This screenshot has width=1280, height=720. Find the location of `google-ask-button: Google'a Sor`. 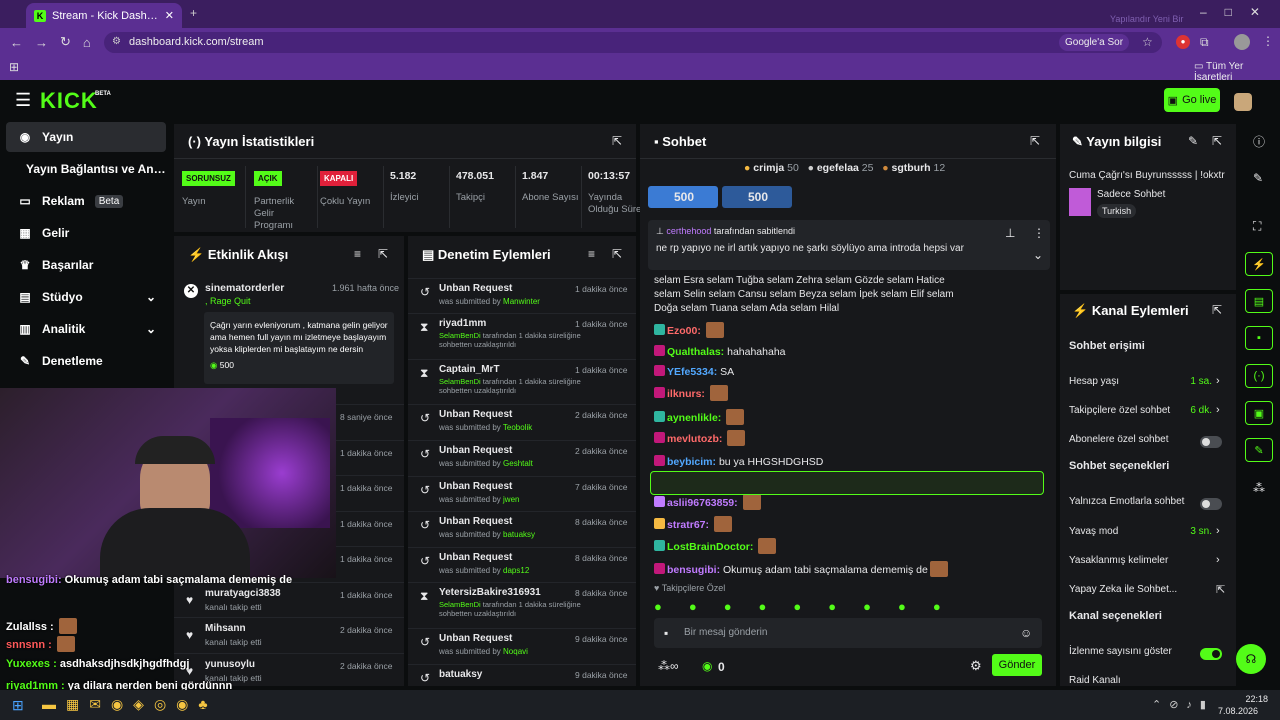

google-ask-button: Google'a Sor is located at coordinates (1094, 42).